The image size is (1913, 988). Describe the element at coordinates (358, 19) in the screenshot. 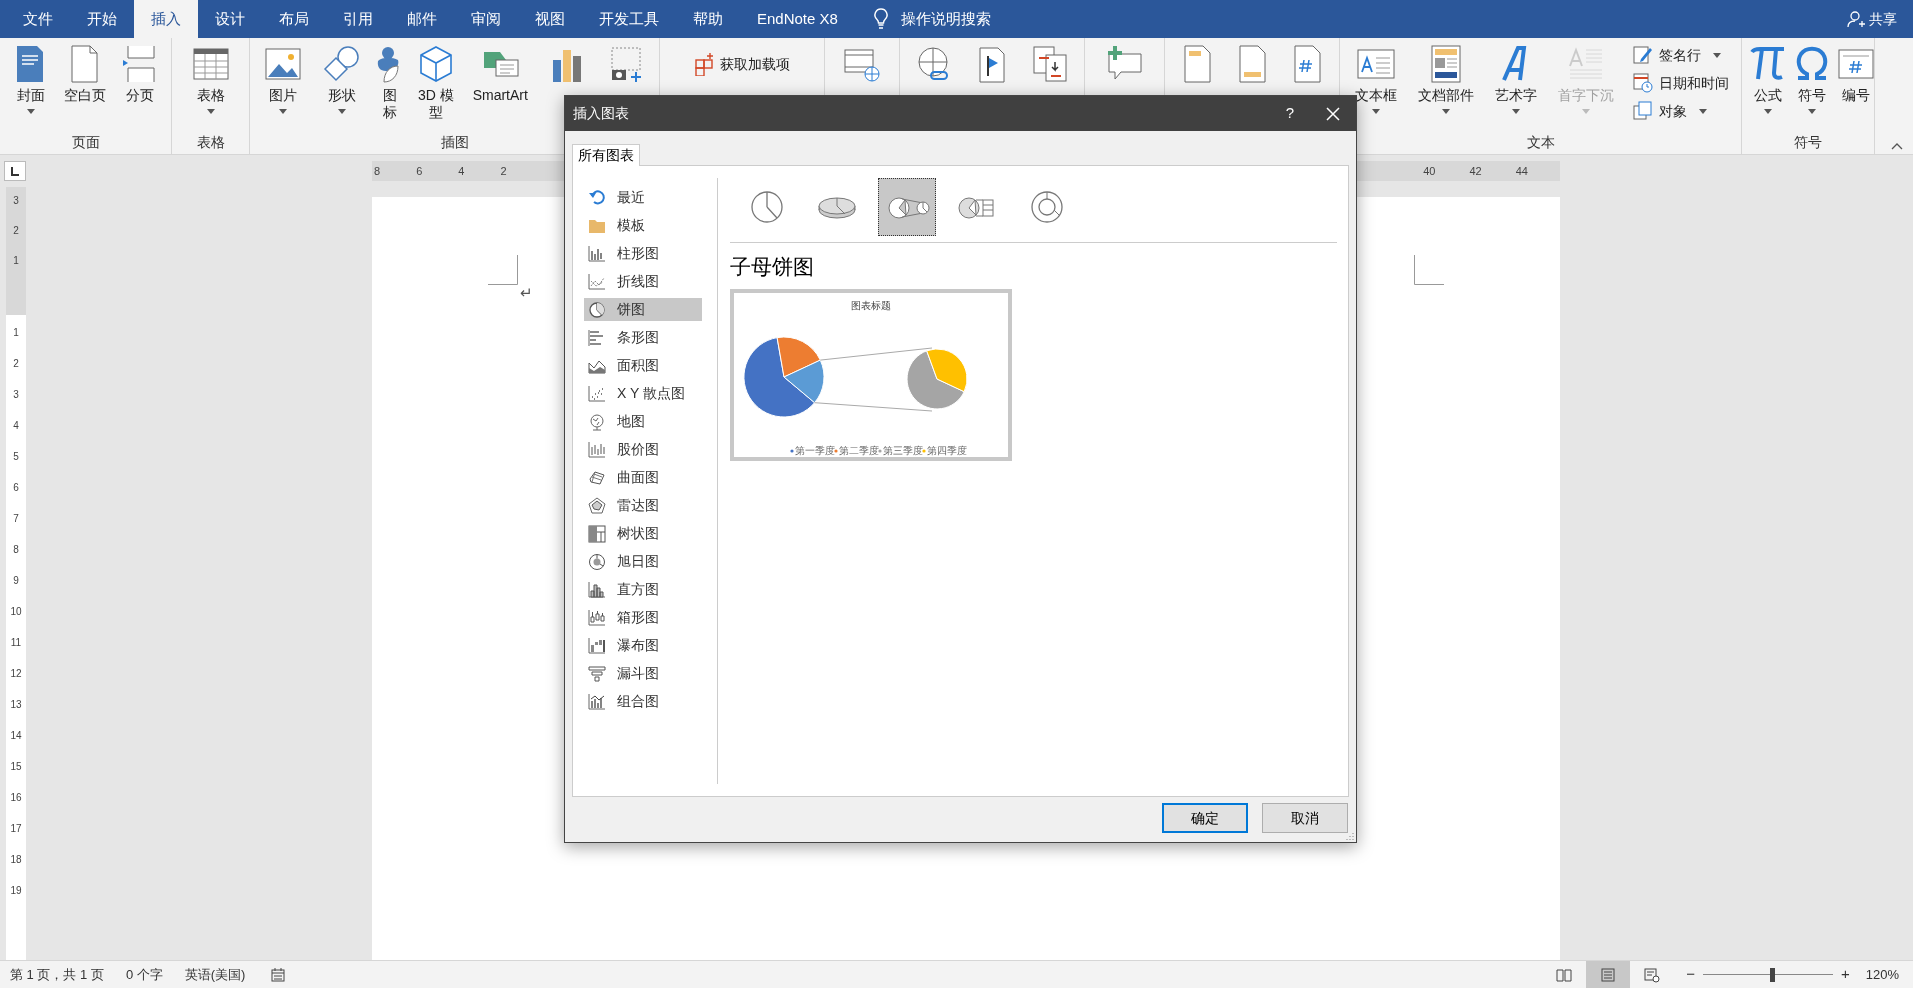

I see `ribbon-tab: 引用` at that location.